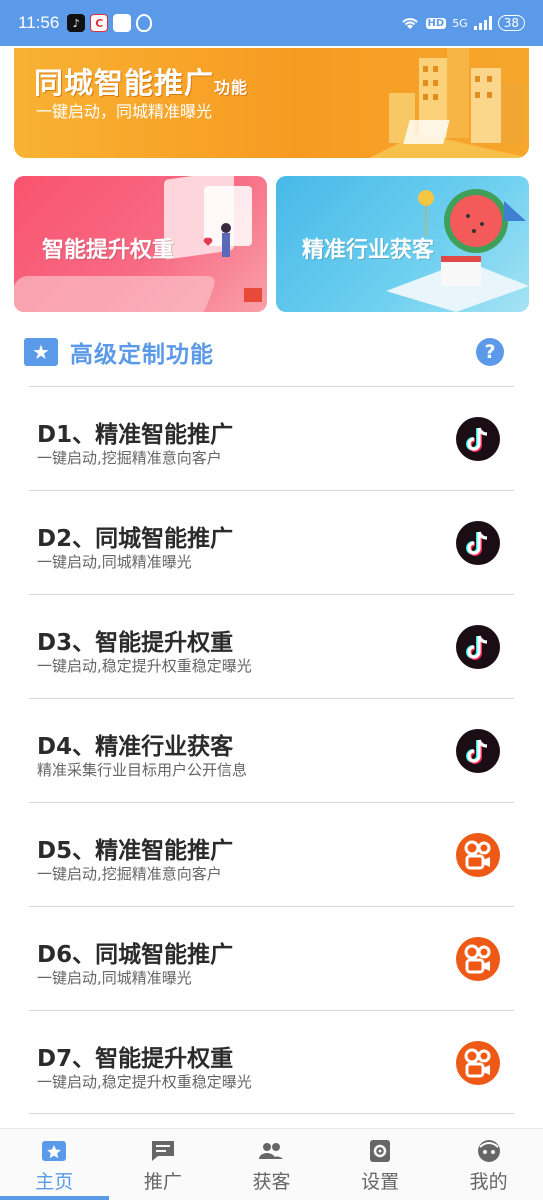 The width and height of the screenshot is (543, 1200). I want to click on shield-icon, so click(144, 23).